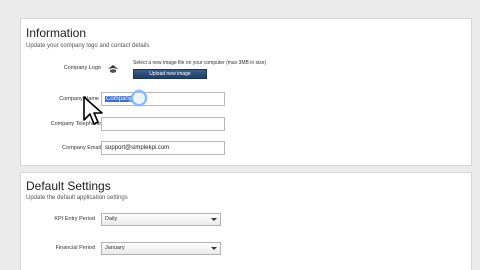 The width and height of the screenshot is (480, 270). Describe the element at coordinates (75, 248) in the screenshot. I see `financial-period-label: Financial Period` at that location.